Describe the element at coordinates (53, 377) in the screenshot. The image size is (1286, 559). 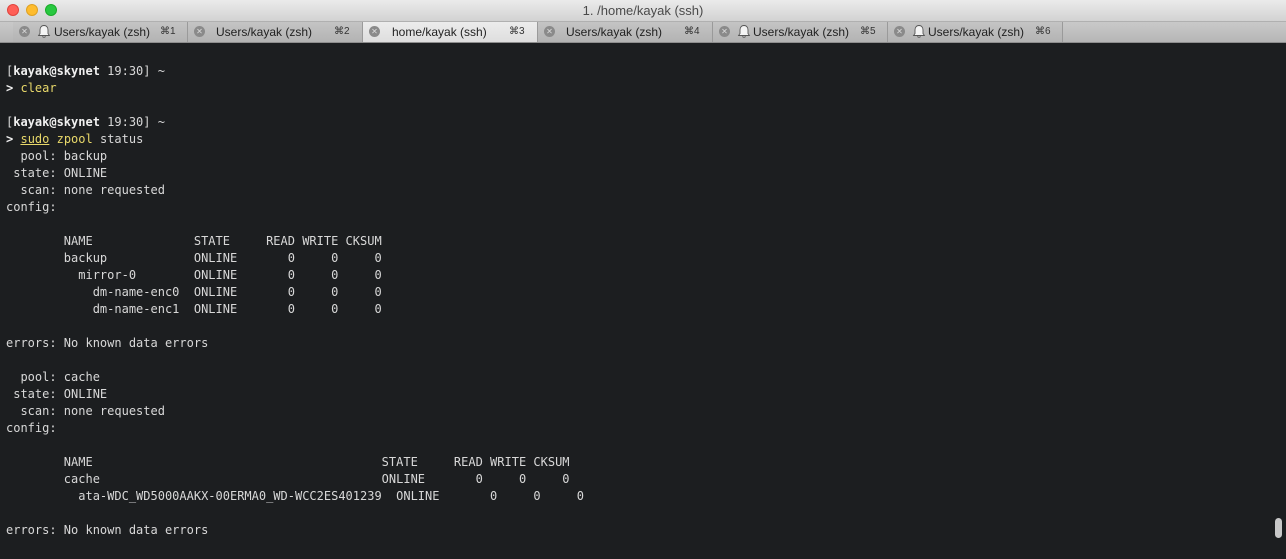
I see `output-line: pool: cache` at that location.